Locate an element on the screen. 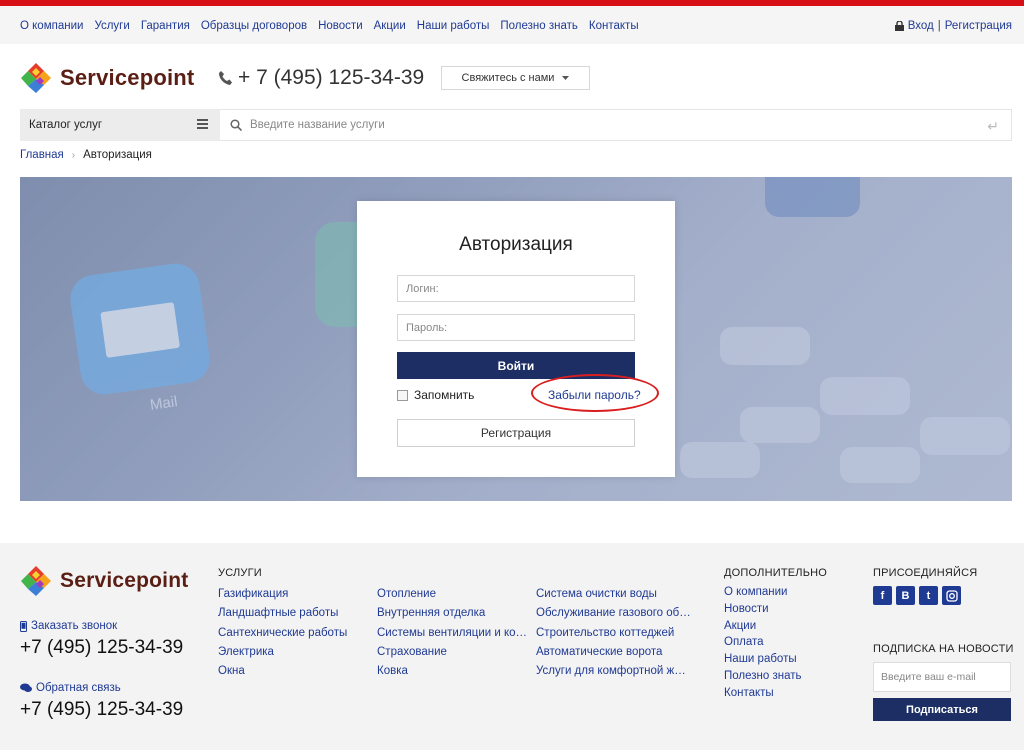  extra-link: Оплата is located at coordinates (789, 644).